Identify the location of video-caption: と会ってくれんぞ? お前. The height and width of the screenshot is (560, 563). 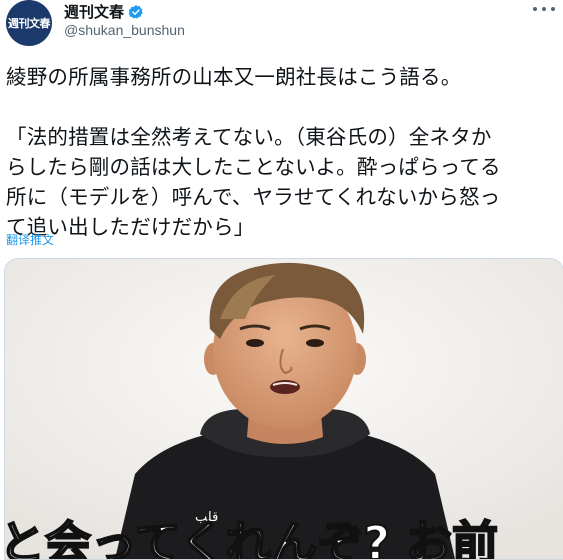
(251, 537).